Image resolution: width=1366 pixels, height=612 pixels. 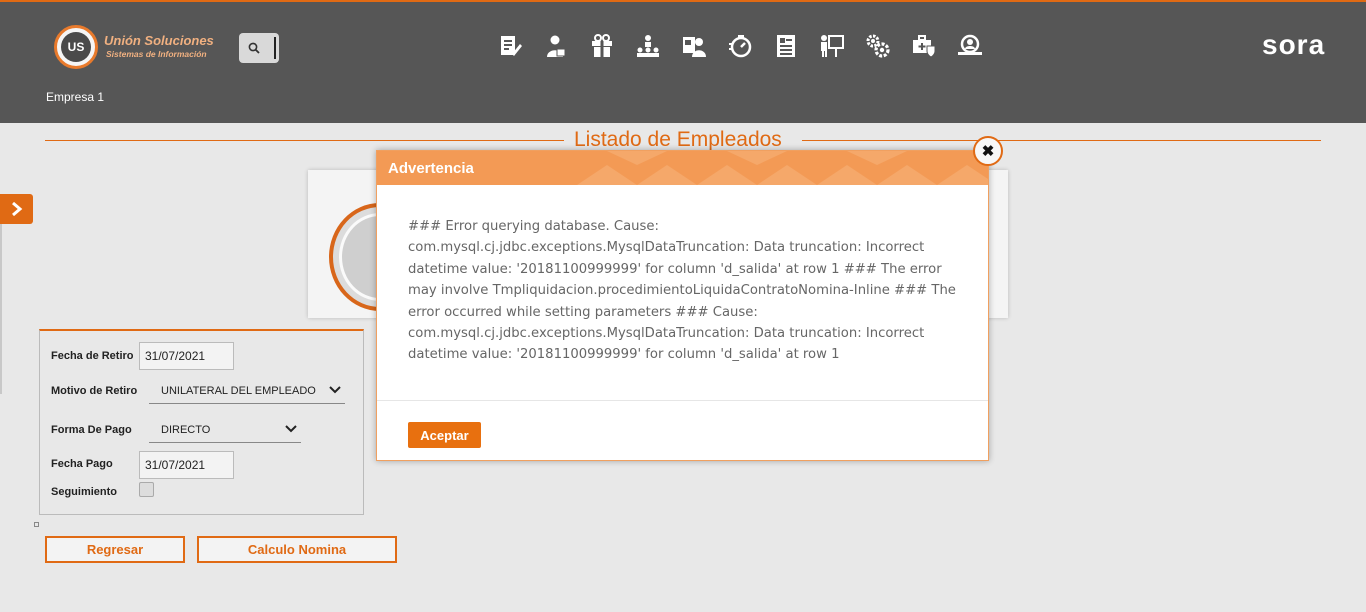 I want to click on search-divider, so click(x=275, y=48).